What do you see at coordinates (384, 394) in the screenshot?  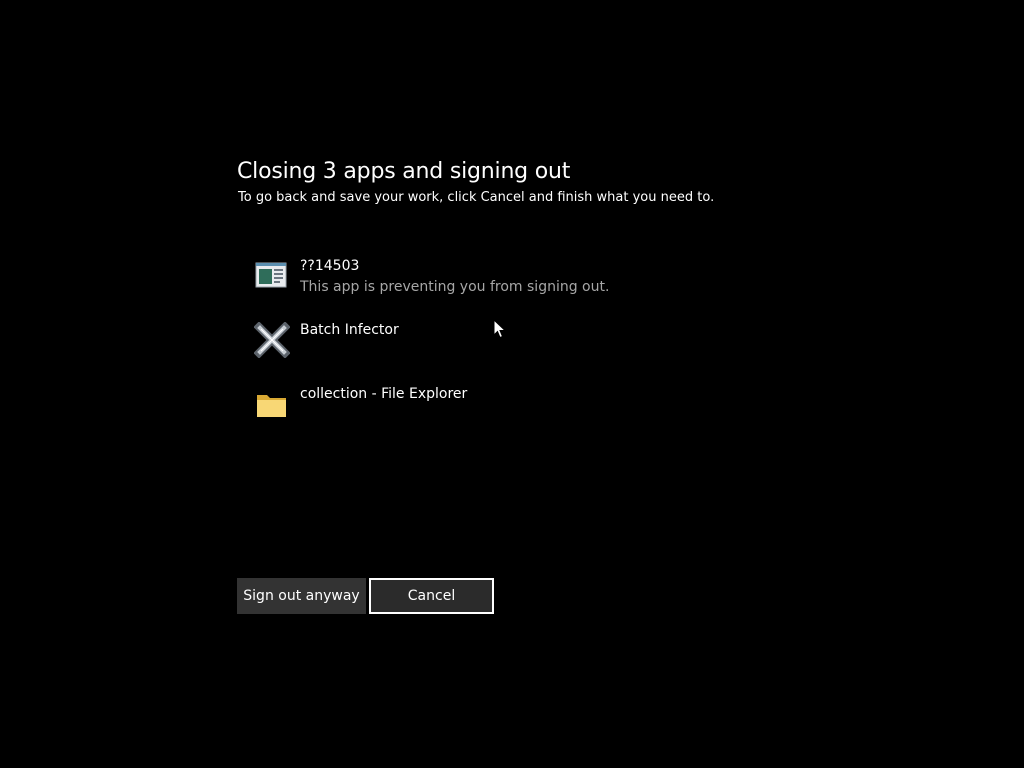 I see `app-name: collection - File Explorer` at bounding box center [384, 394].